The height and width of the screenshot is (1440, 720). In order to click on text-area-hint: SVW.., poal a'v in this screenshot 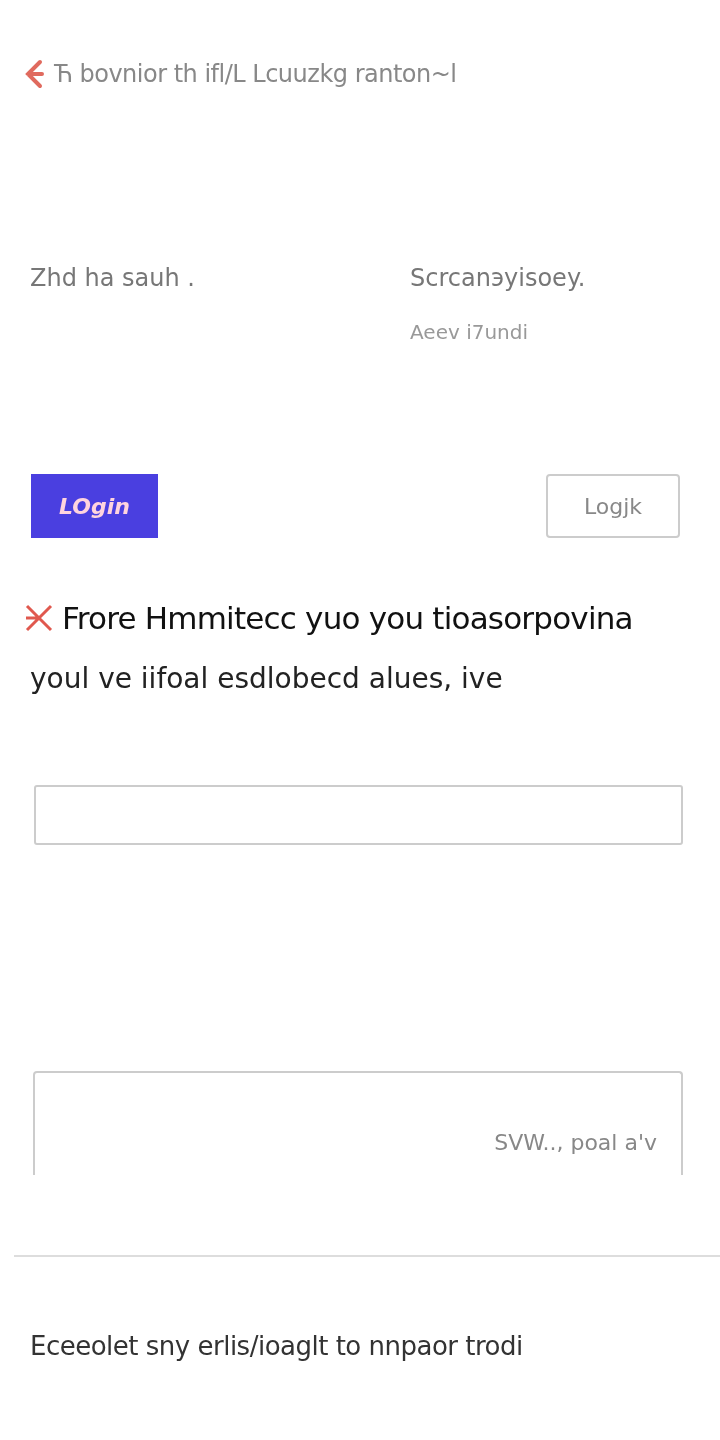, I will do `click(575, 1142)`.